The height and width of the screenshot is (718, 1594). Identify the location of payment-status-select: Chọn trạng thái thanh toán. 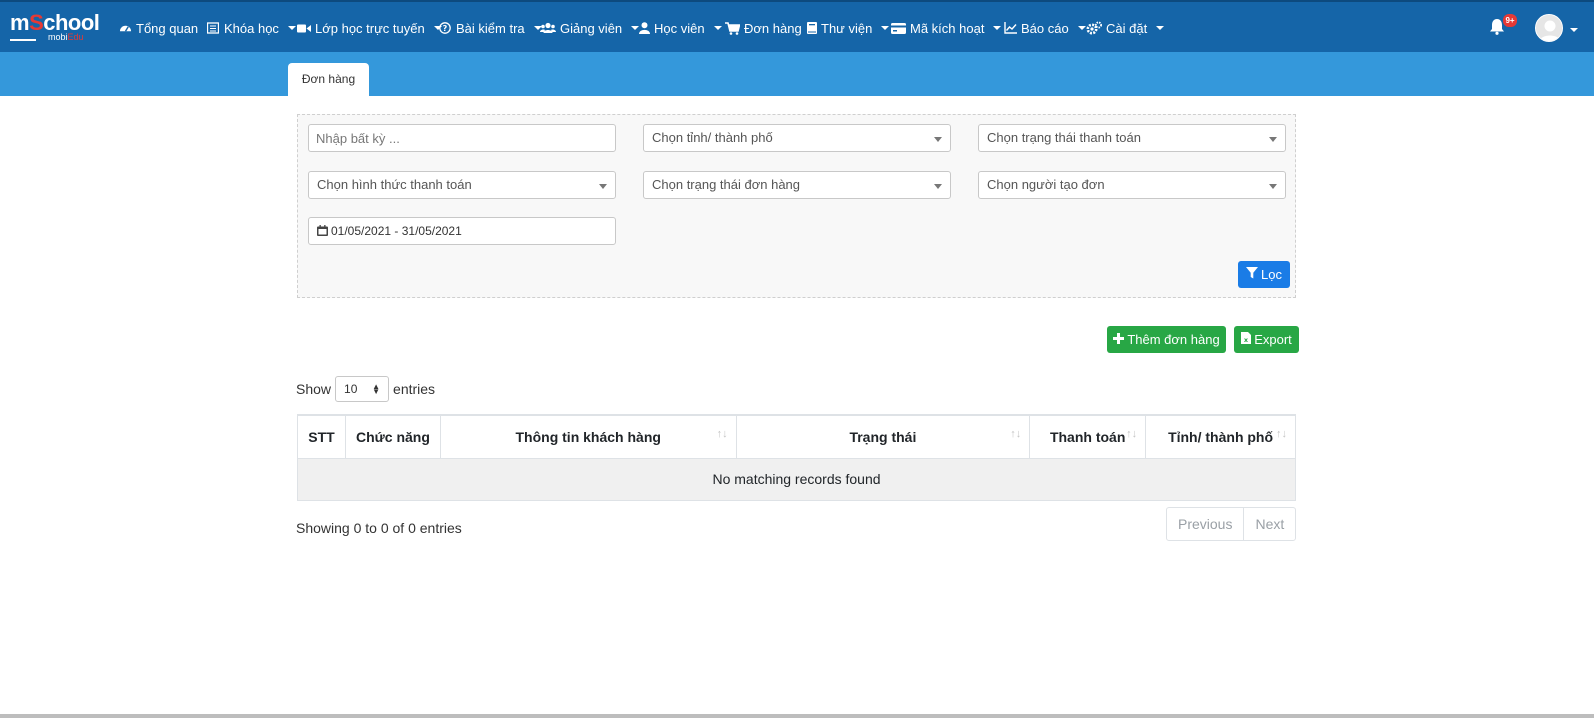
(1132, 138).